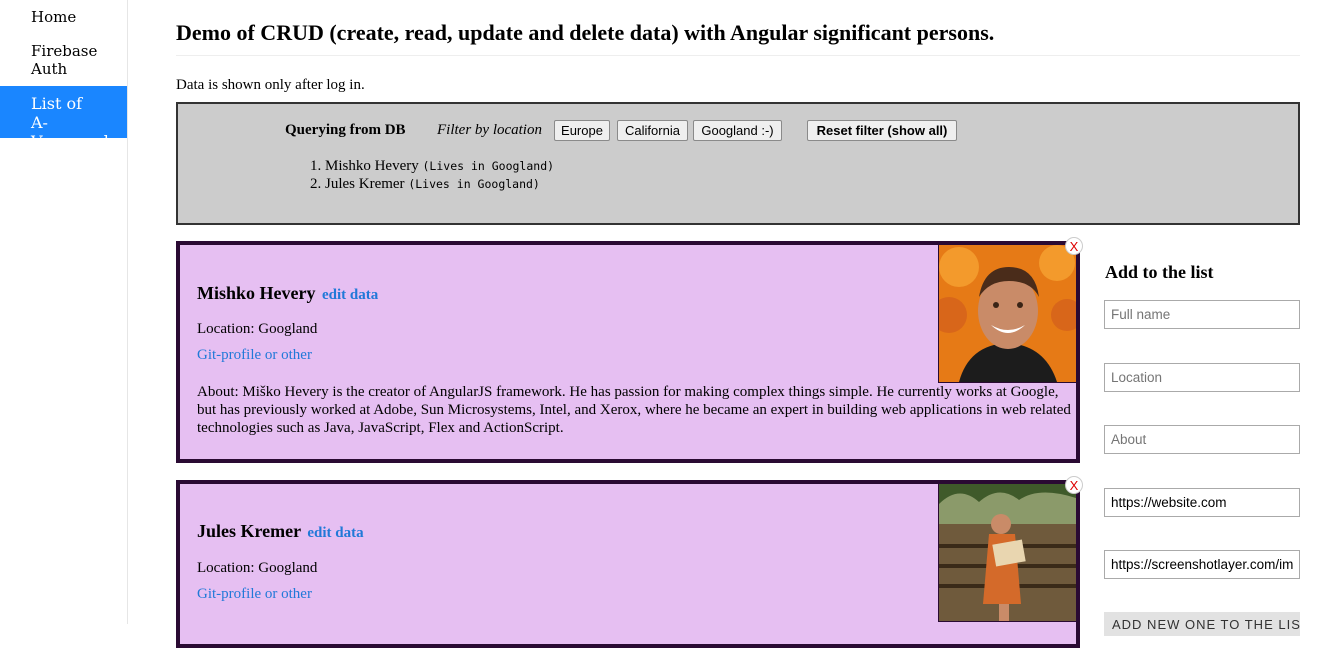 This screenshot has width=1342, height=648. I want to click on list-item: Mishko Hevery (Lives in Googland), so click(439, 166).